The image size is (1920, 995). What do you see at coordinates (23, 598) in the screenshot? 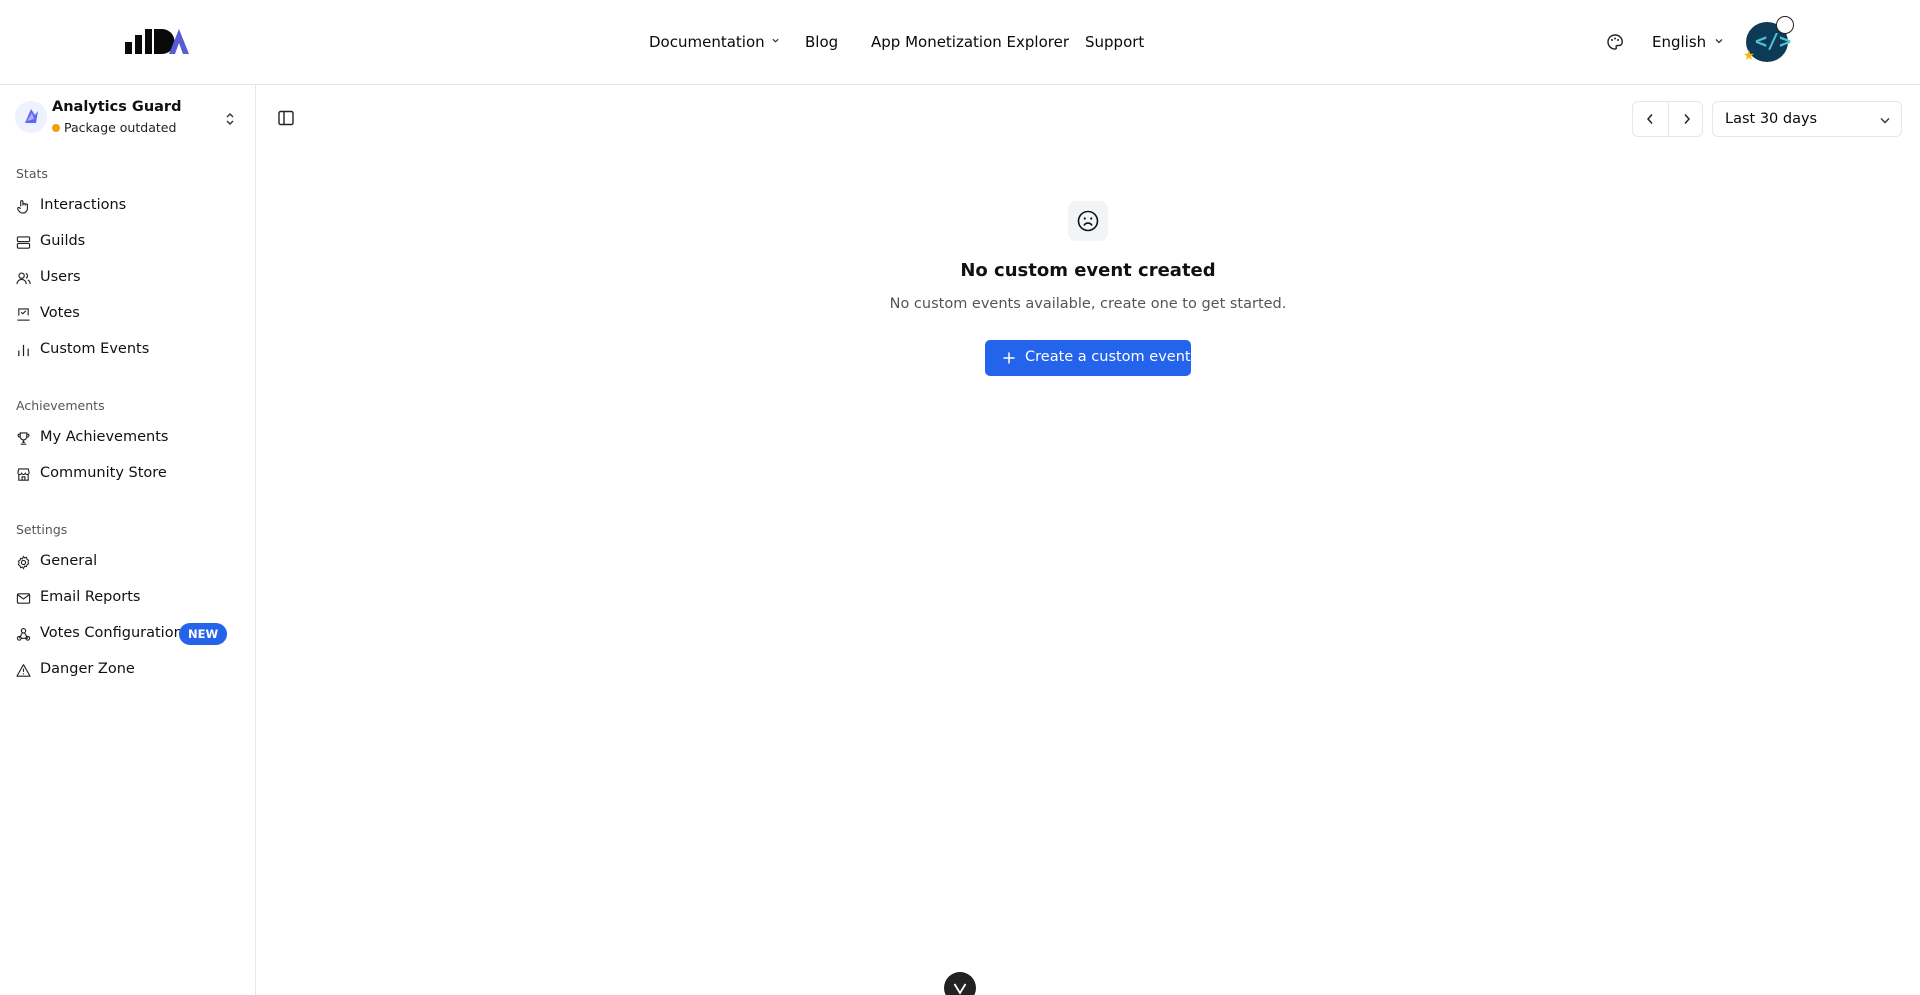
I see `mail-icon` at bounding box center [23, 598].